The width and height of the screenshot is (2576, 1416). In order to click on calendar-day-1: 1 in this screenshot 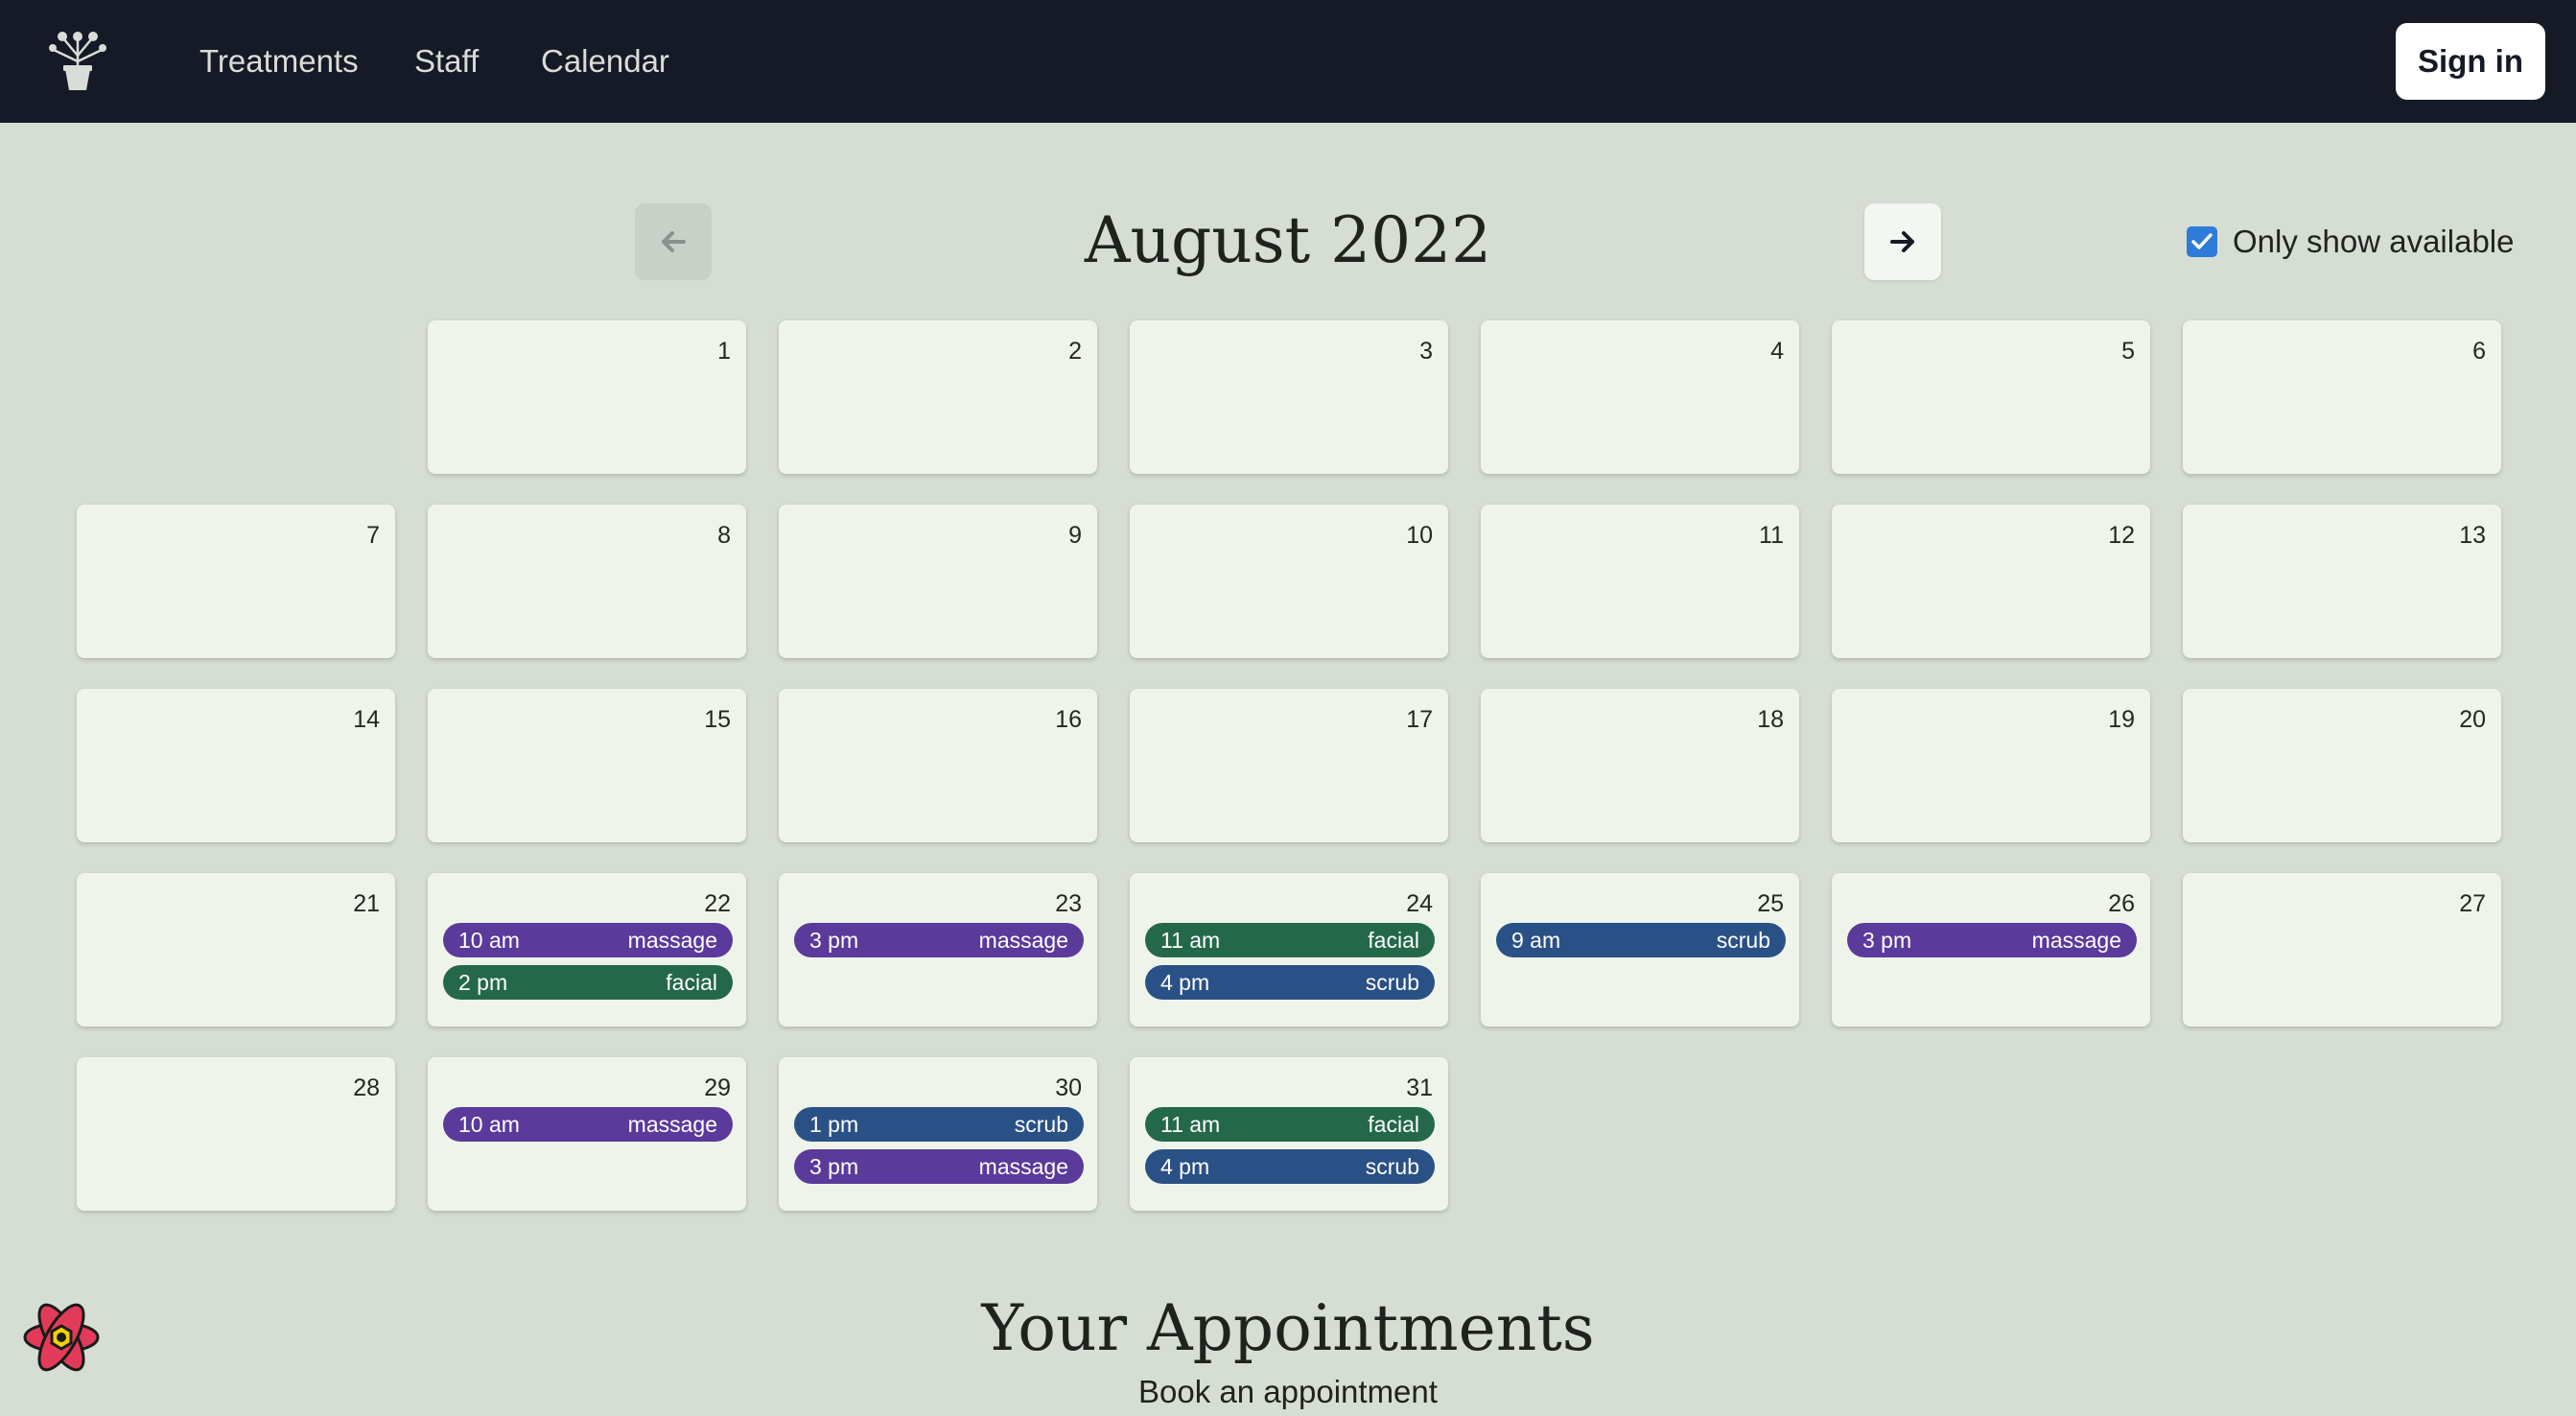, I will do `click(587, 397)`.